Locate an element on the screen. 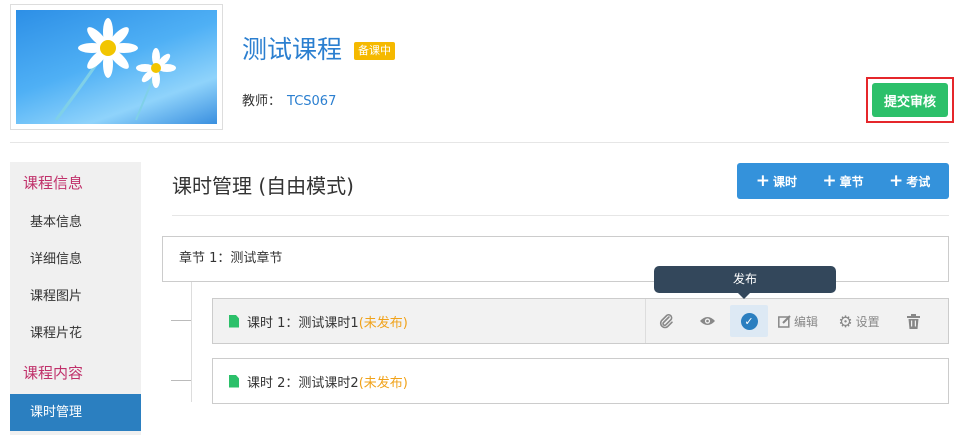 This screenshot has height=435, width=959. add-chapter-label: 章节 is located at coordinates (851, 181).